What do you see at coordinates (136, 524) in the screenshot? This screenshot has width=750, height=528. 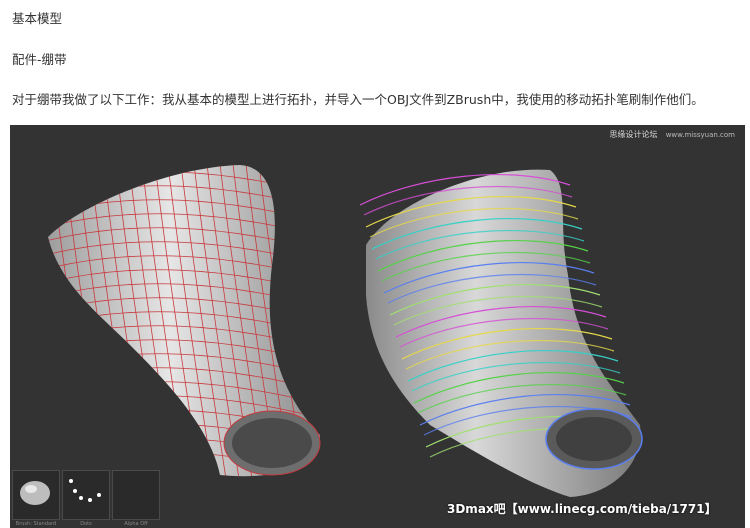 I see `alpha-slot-label: Alpha Off` at bounding box center [136, 524].